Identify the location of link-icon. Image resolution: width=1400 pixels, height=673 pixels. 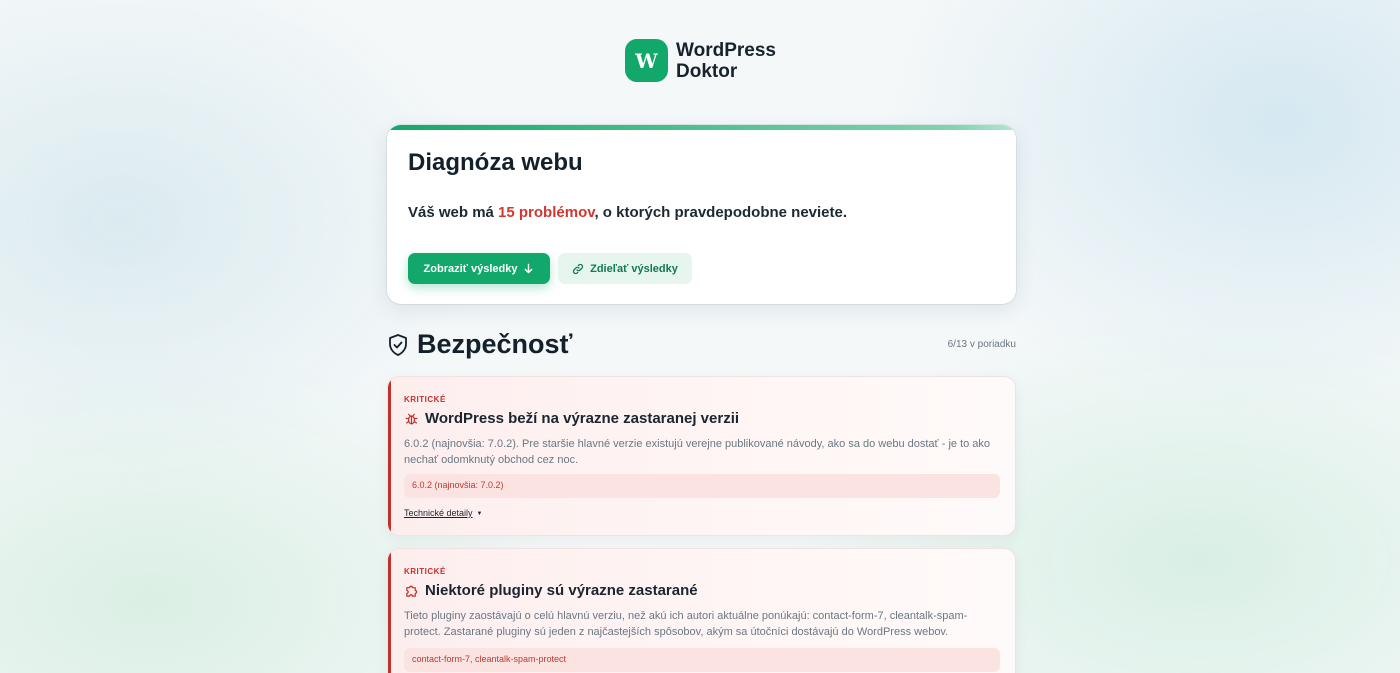
(578, 268).